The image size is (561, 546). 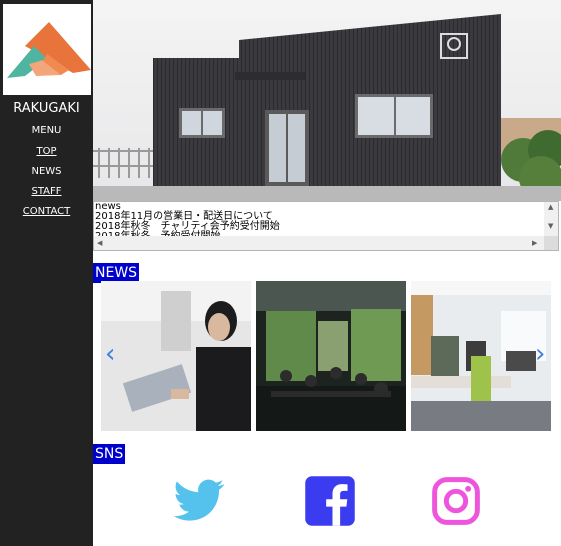 I want to click on chevron-right-icon: ›, so click(x=540, y=354).